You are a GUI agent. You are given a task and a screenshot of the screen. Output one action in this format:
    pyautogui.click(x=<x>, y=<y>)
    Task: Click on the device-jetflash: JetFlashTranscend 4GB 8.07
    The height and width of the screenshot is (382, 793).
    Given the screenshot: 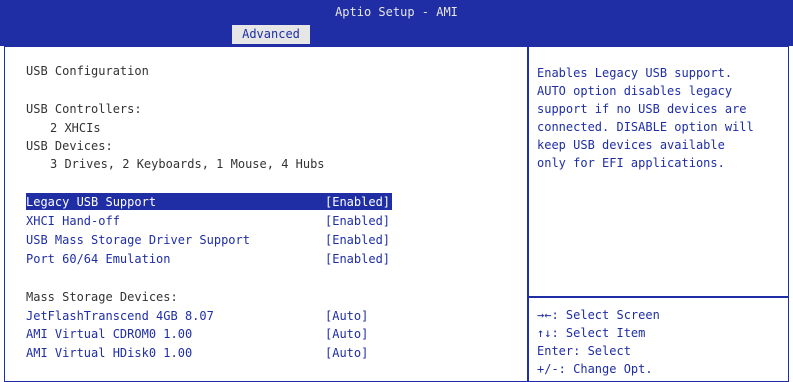 What is the action you would take?
    pyautogui.click(x=120, y=316)
    